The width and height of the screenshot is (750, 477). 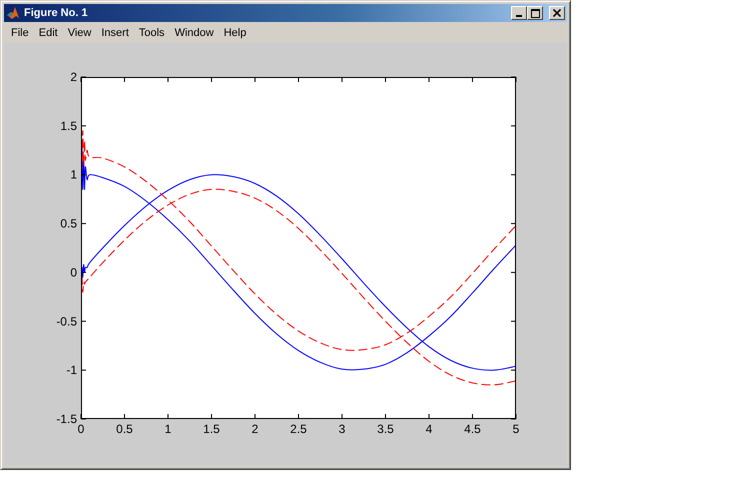 What do you see at coordinates (56, 13) in the screenshot?
I see `window-title: Figure No. 1` at bounding box center [56, 13].